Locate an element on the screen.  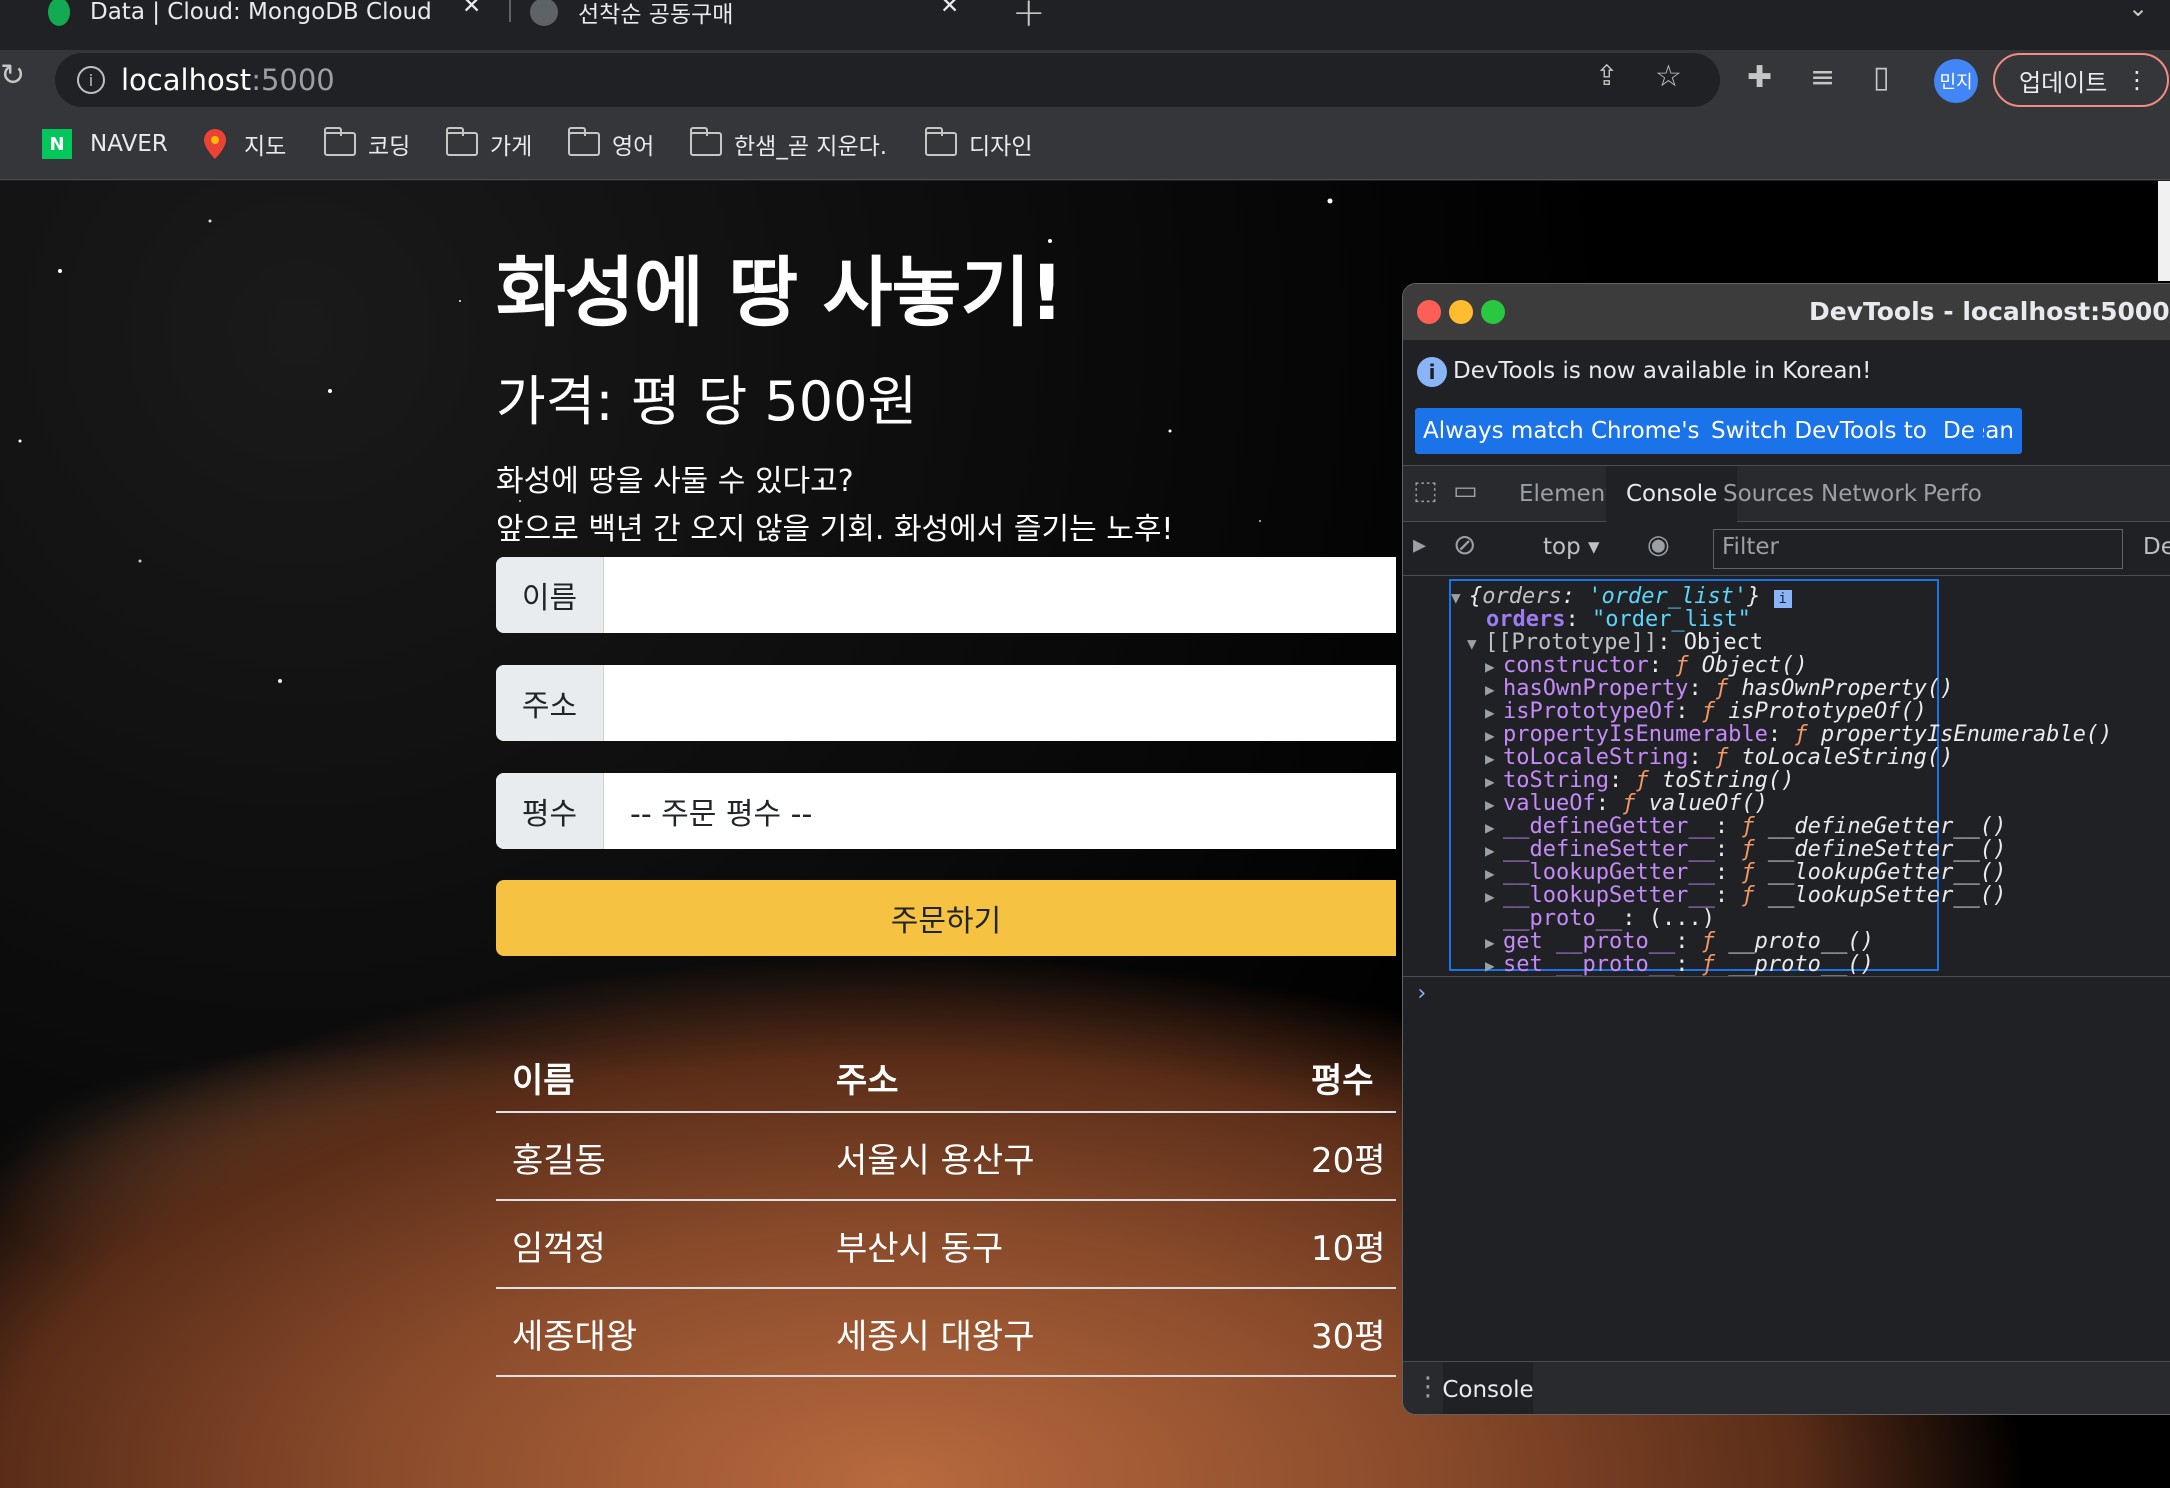
kebab-menu-icon: ⋮ is located at coordinates (2137, 80).